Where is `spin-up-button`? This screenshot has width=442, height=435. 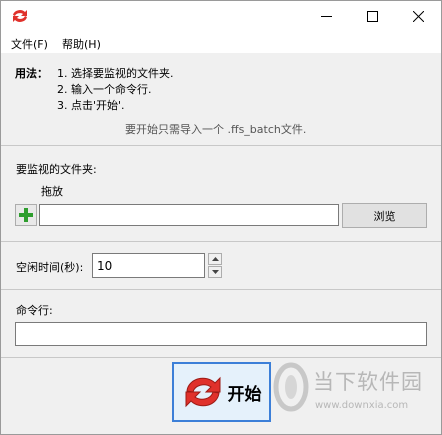 spin-up-button is located at coordinates (215, 259).